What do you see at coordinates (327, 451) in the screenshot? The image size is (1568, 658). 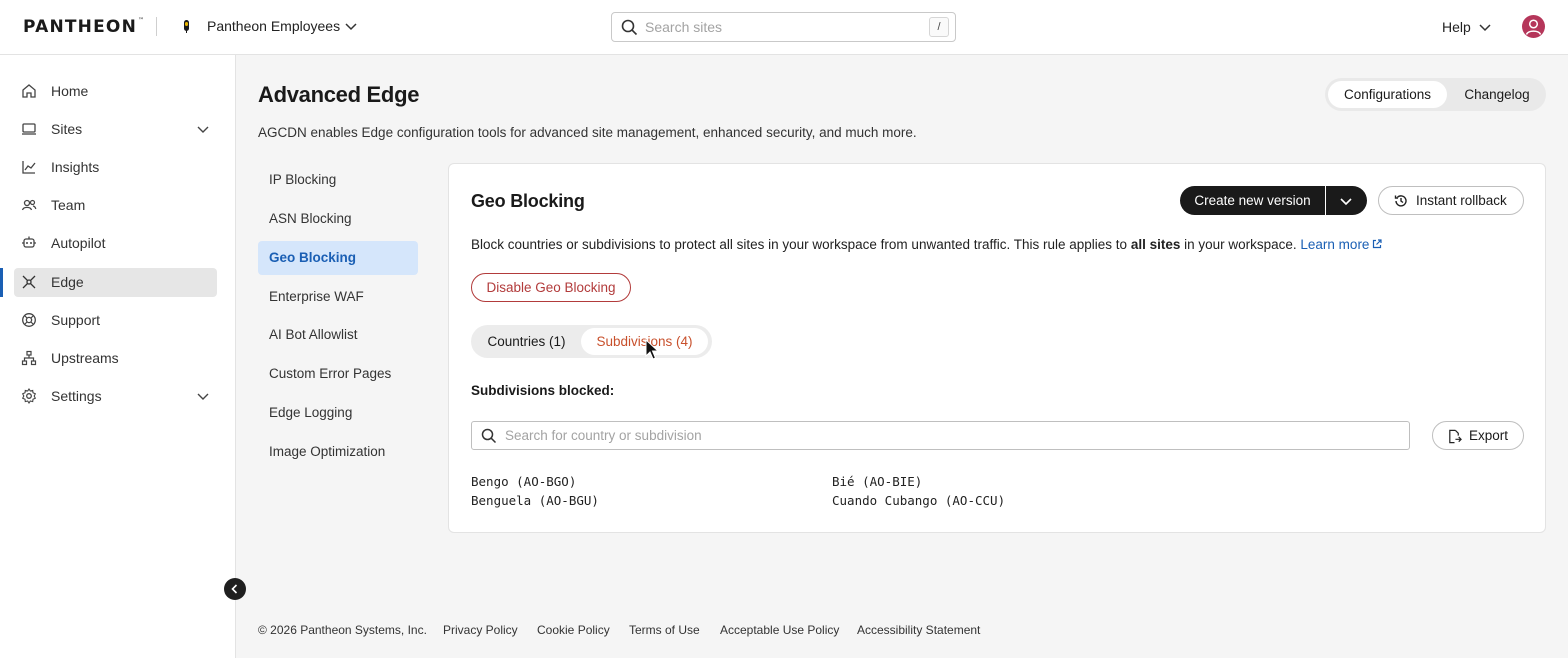 I see `subnav-label: Image Optimization` at bounding box center [327, 451].